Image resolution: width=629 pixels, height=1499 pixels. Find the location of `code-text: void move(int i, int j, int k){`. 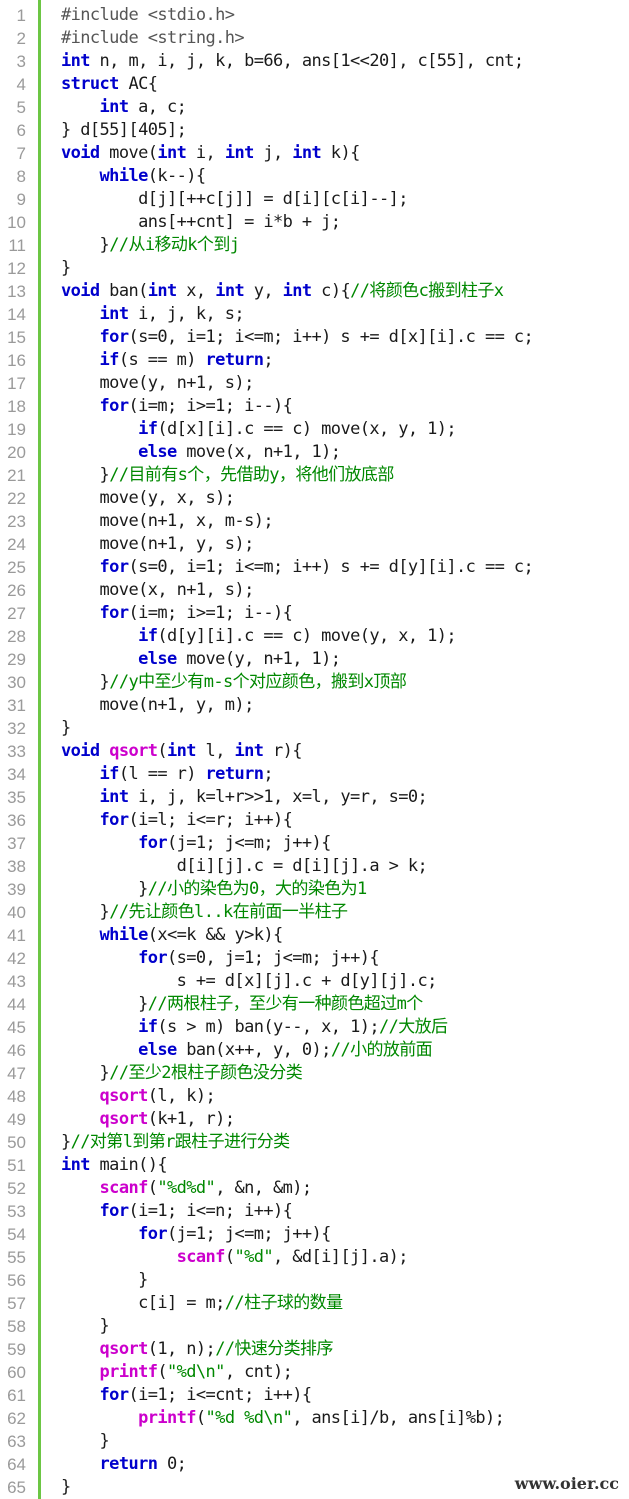

code-text: void move(int i, int j, int k){ is located at coordinates (210, 153).